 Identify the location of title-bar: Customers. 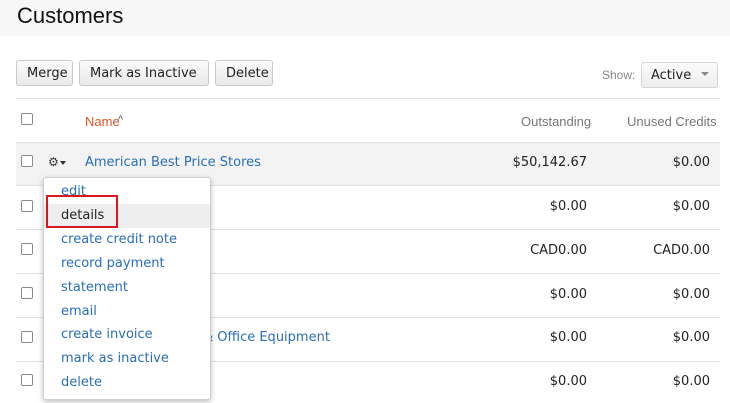
(365, 18).